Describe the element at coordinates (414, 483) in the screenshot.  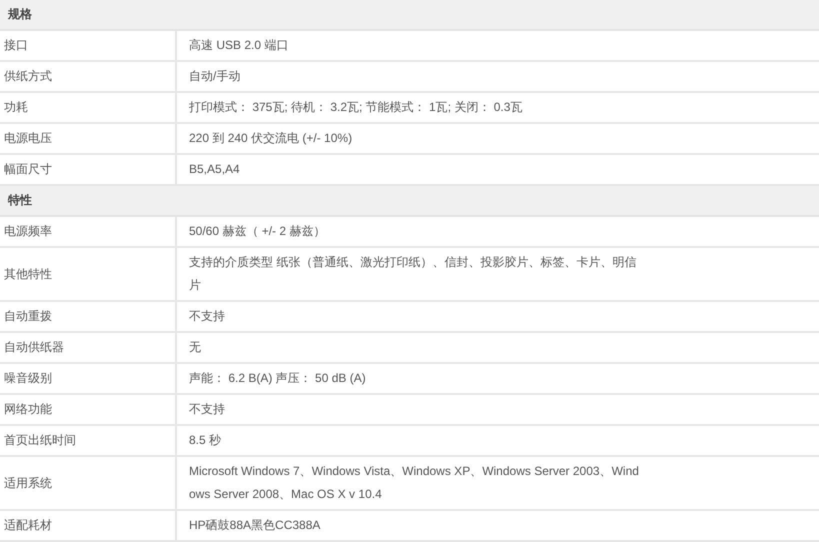
I see `spec-value: Microsoft Windows 7、Windows Vista、Windows XP、Windows Server 2003、Windows Server 2008、Mac OS X v 10.4` at that location.